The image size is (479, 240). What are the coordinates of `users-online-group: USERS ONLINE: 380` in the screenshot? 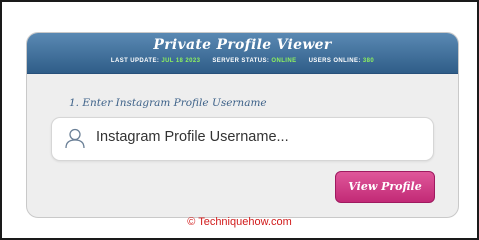 It's located at (342, 61).